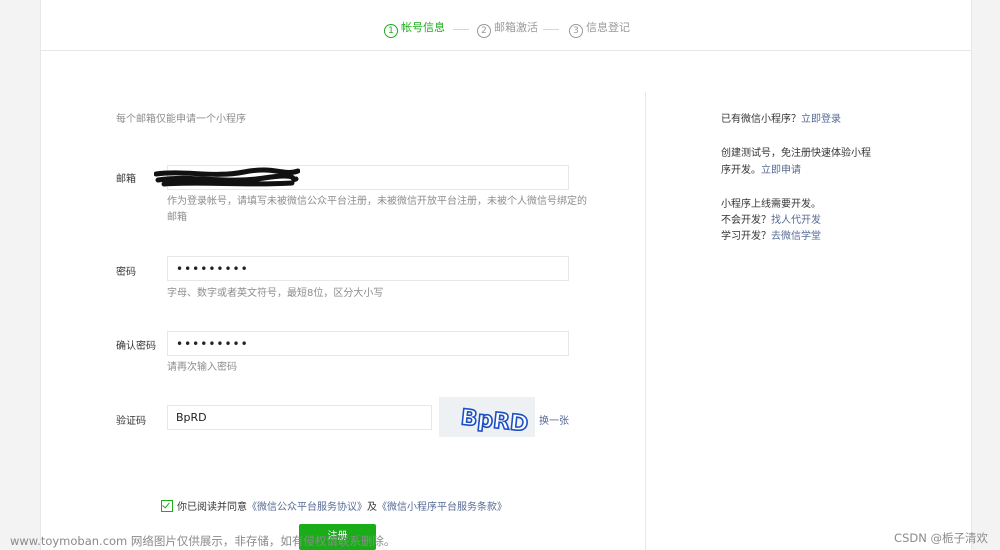 The width and height of the screenshot is (1000, 550). I want to click on agree-and-text: 及, so click(372, 507).